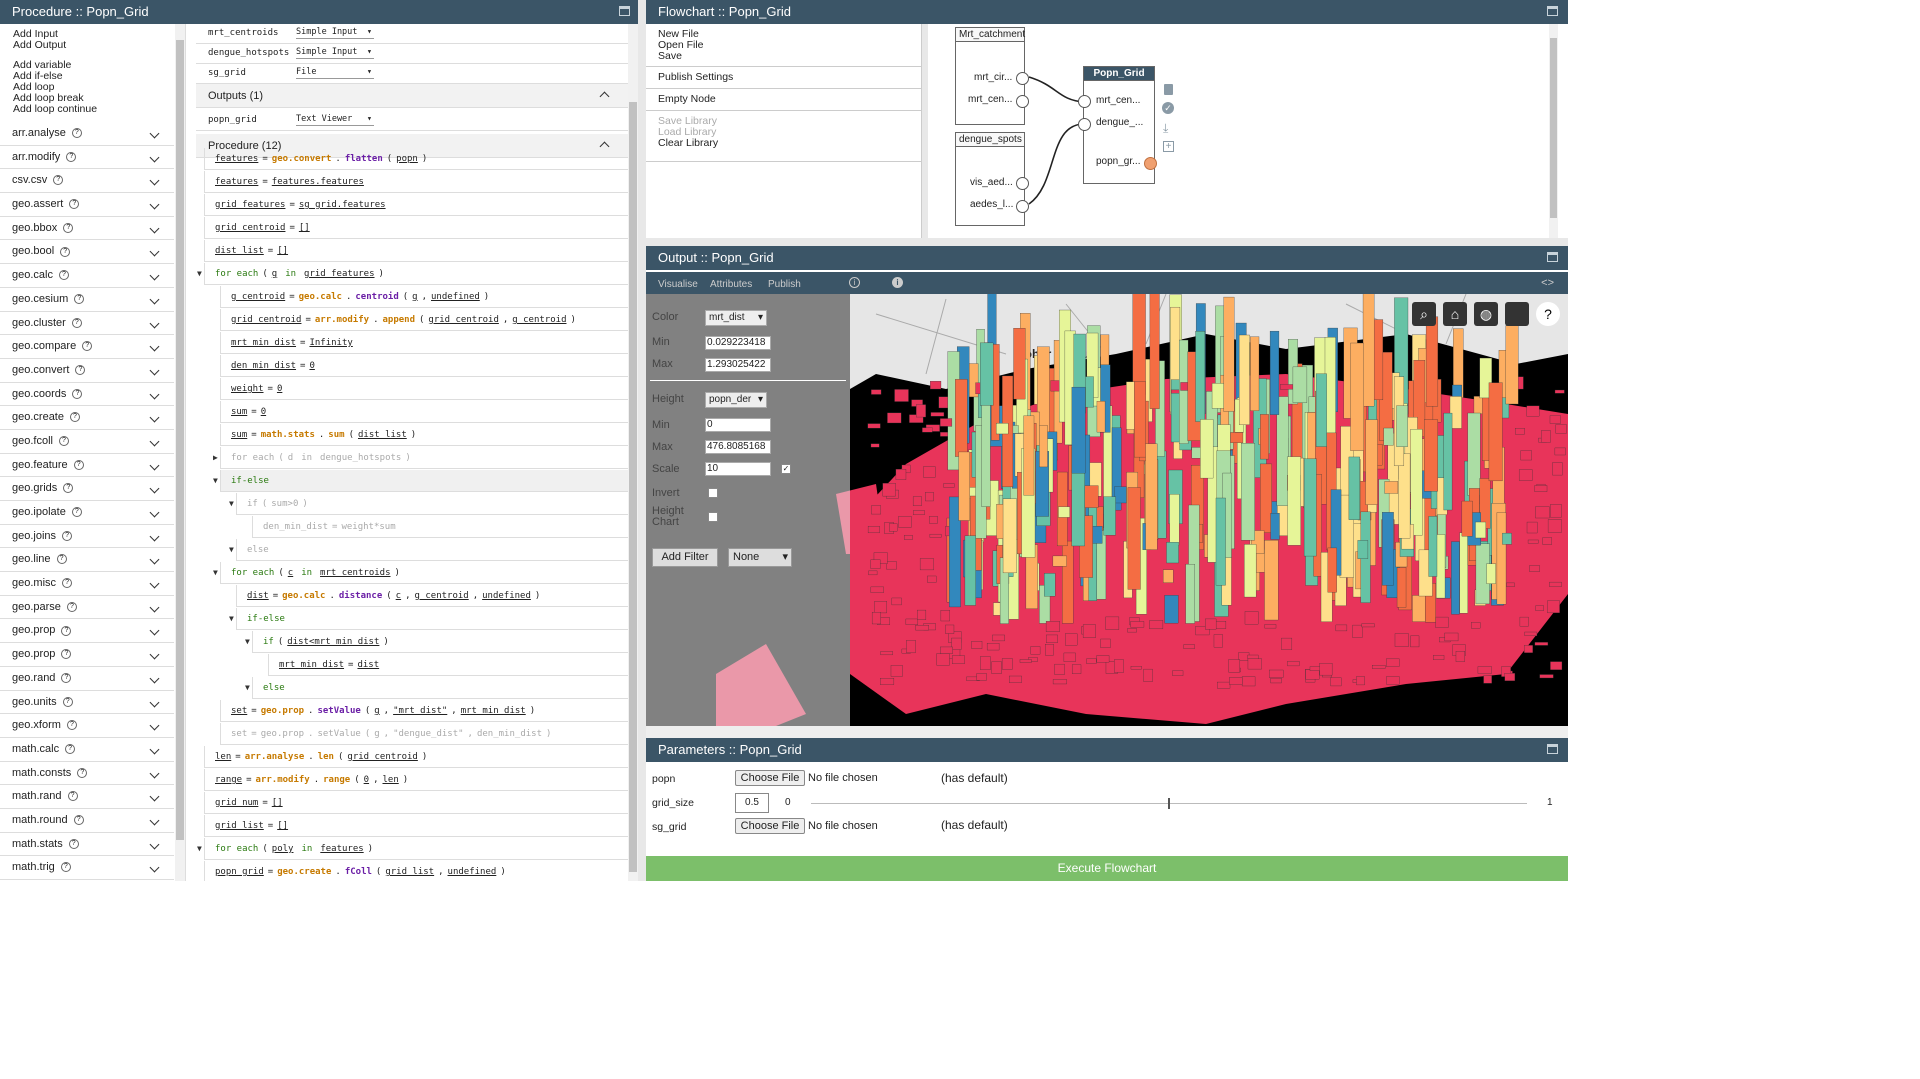 Image resolution: width=1920 pixels, height=1079 pixels. I want to click on module-geo-units: geo.units?, so click(87, 703).